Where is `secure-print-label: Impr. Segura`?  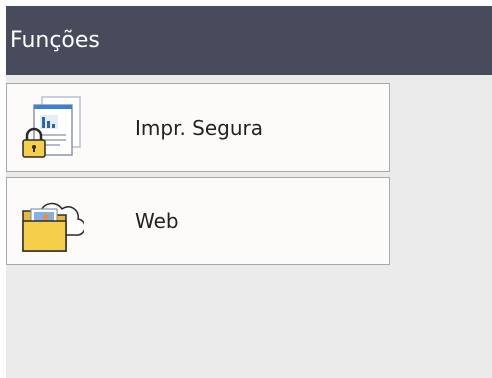 secure-print-label: Impr. Segura is located at coordinates (199, 127).